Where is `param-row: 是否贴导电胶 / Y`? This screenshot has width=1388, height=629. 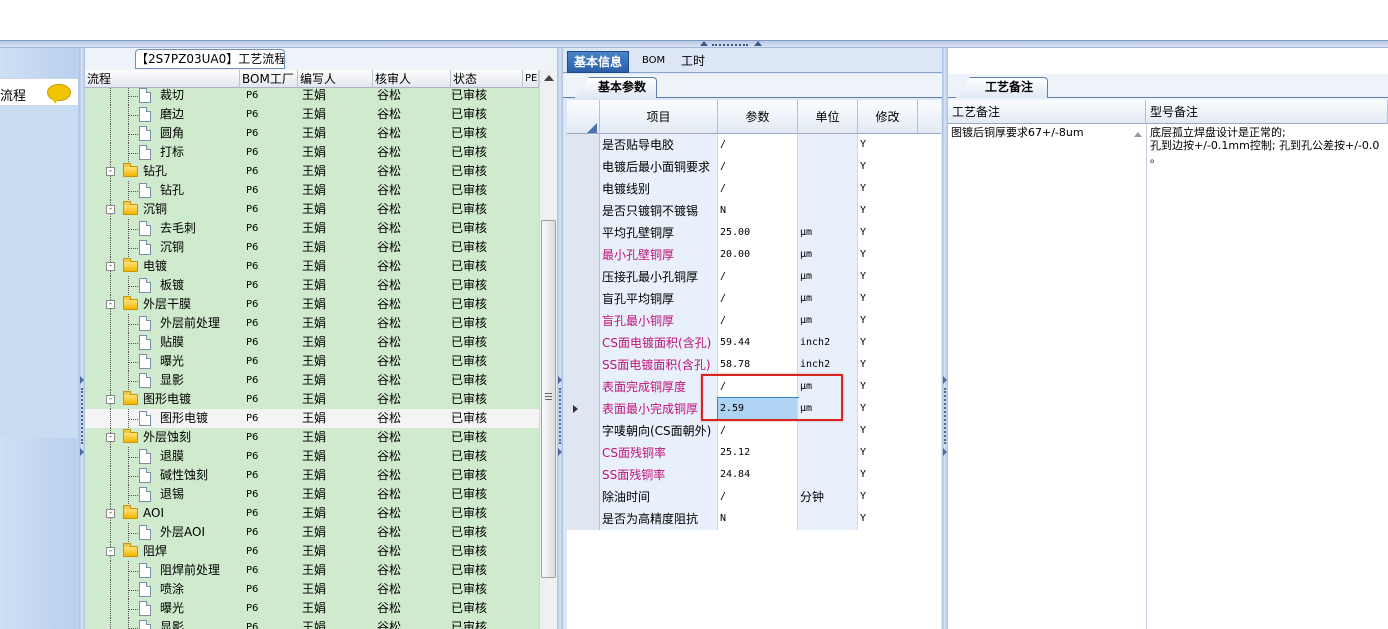 param-row: 是否贴导电胶 / Y is located at coordinates (754, 145).